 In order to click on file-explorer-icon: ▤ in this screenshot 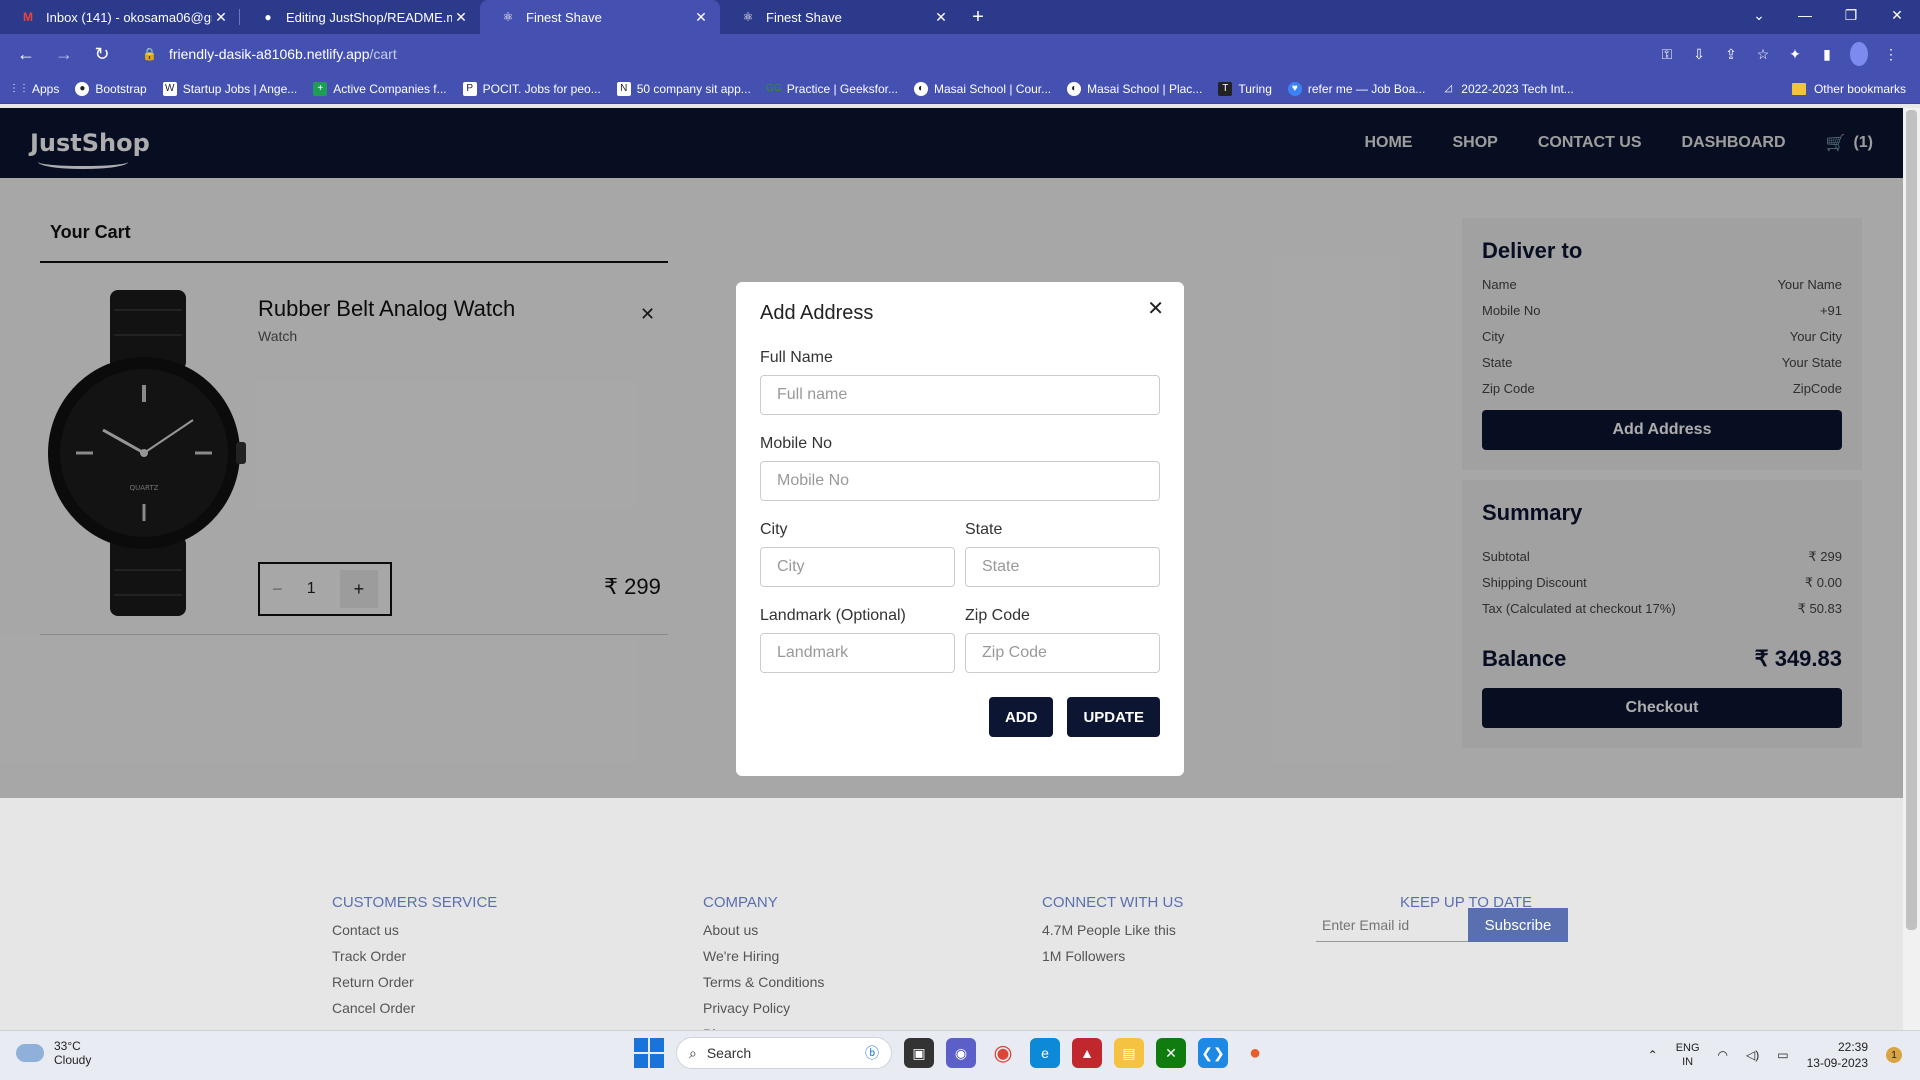, I will do `click(1129, 1053)`.